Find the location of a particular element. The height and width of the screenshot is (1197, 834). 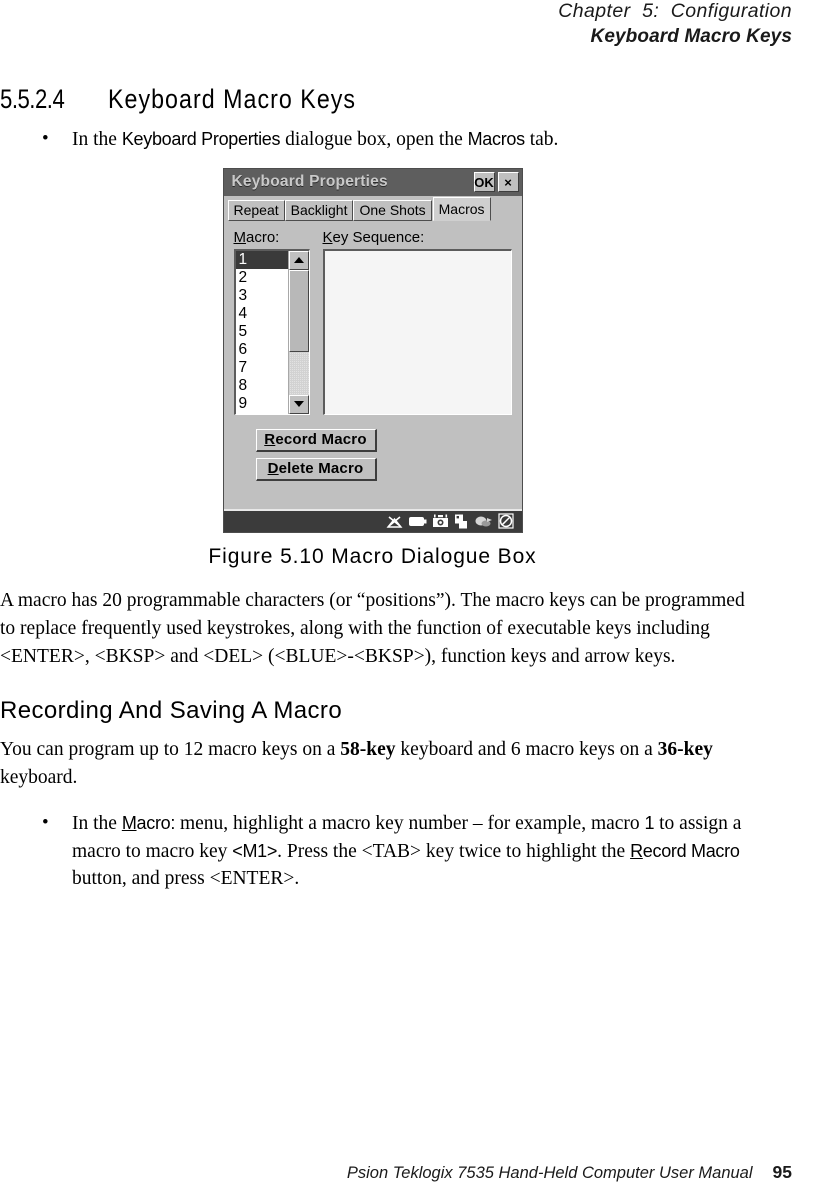

scrollbar-track is located at coordinates (298, 332).